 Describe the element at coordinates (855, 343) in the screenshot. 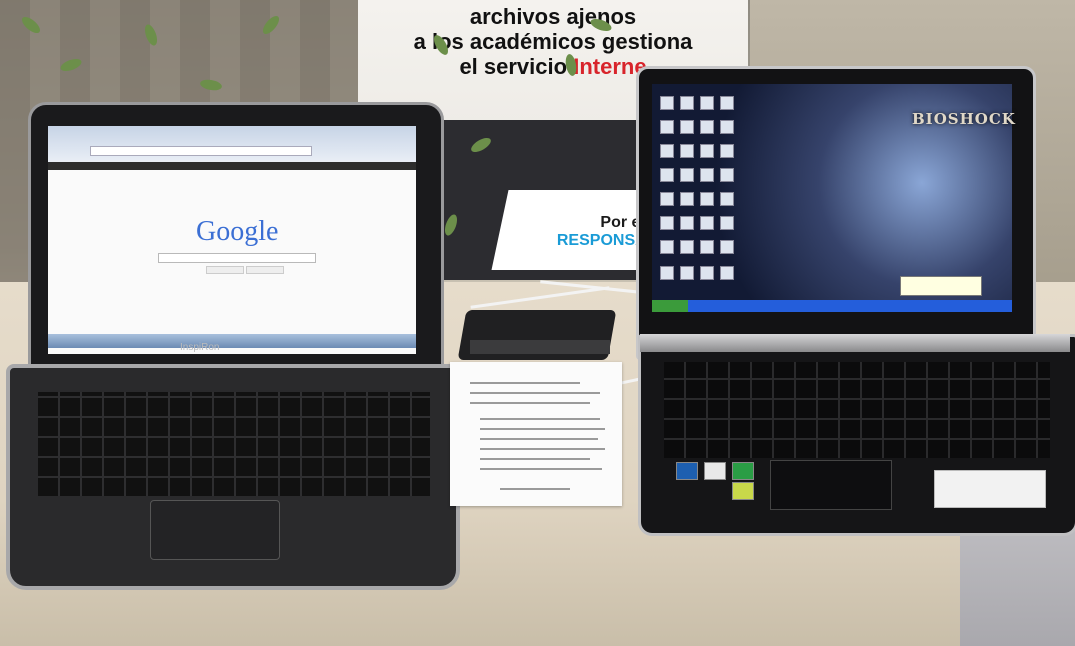

I see `right-laptop-hinge` at that location.